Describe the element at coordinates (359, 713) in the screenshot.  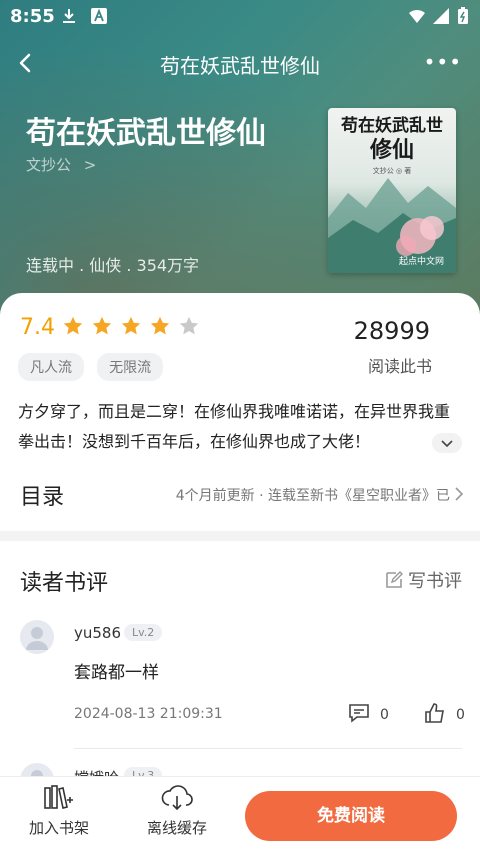
I see `comment-icon` at that location.